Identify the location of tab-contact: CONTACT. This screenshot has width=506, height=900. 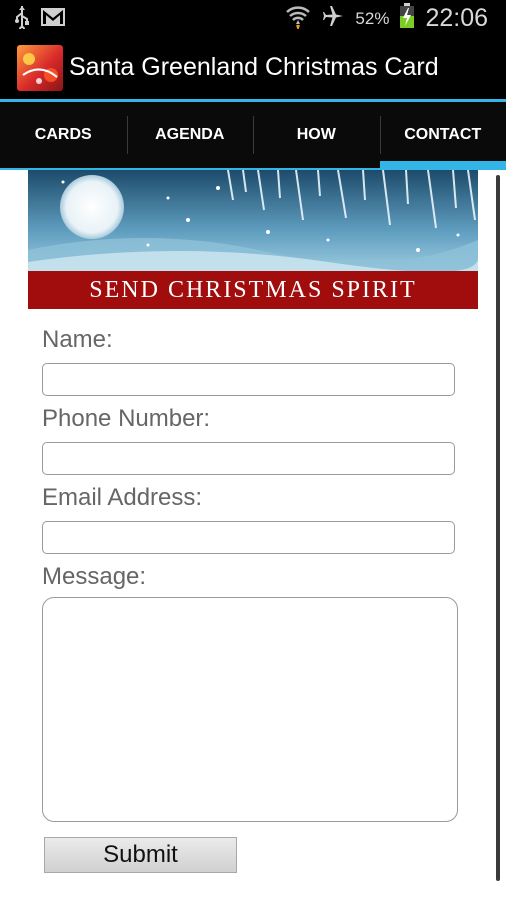
(442, 135).